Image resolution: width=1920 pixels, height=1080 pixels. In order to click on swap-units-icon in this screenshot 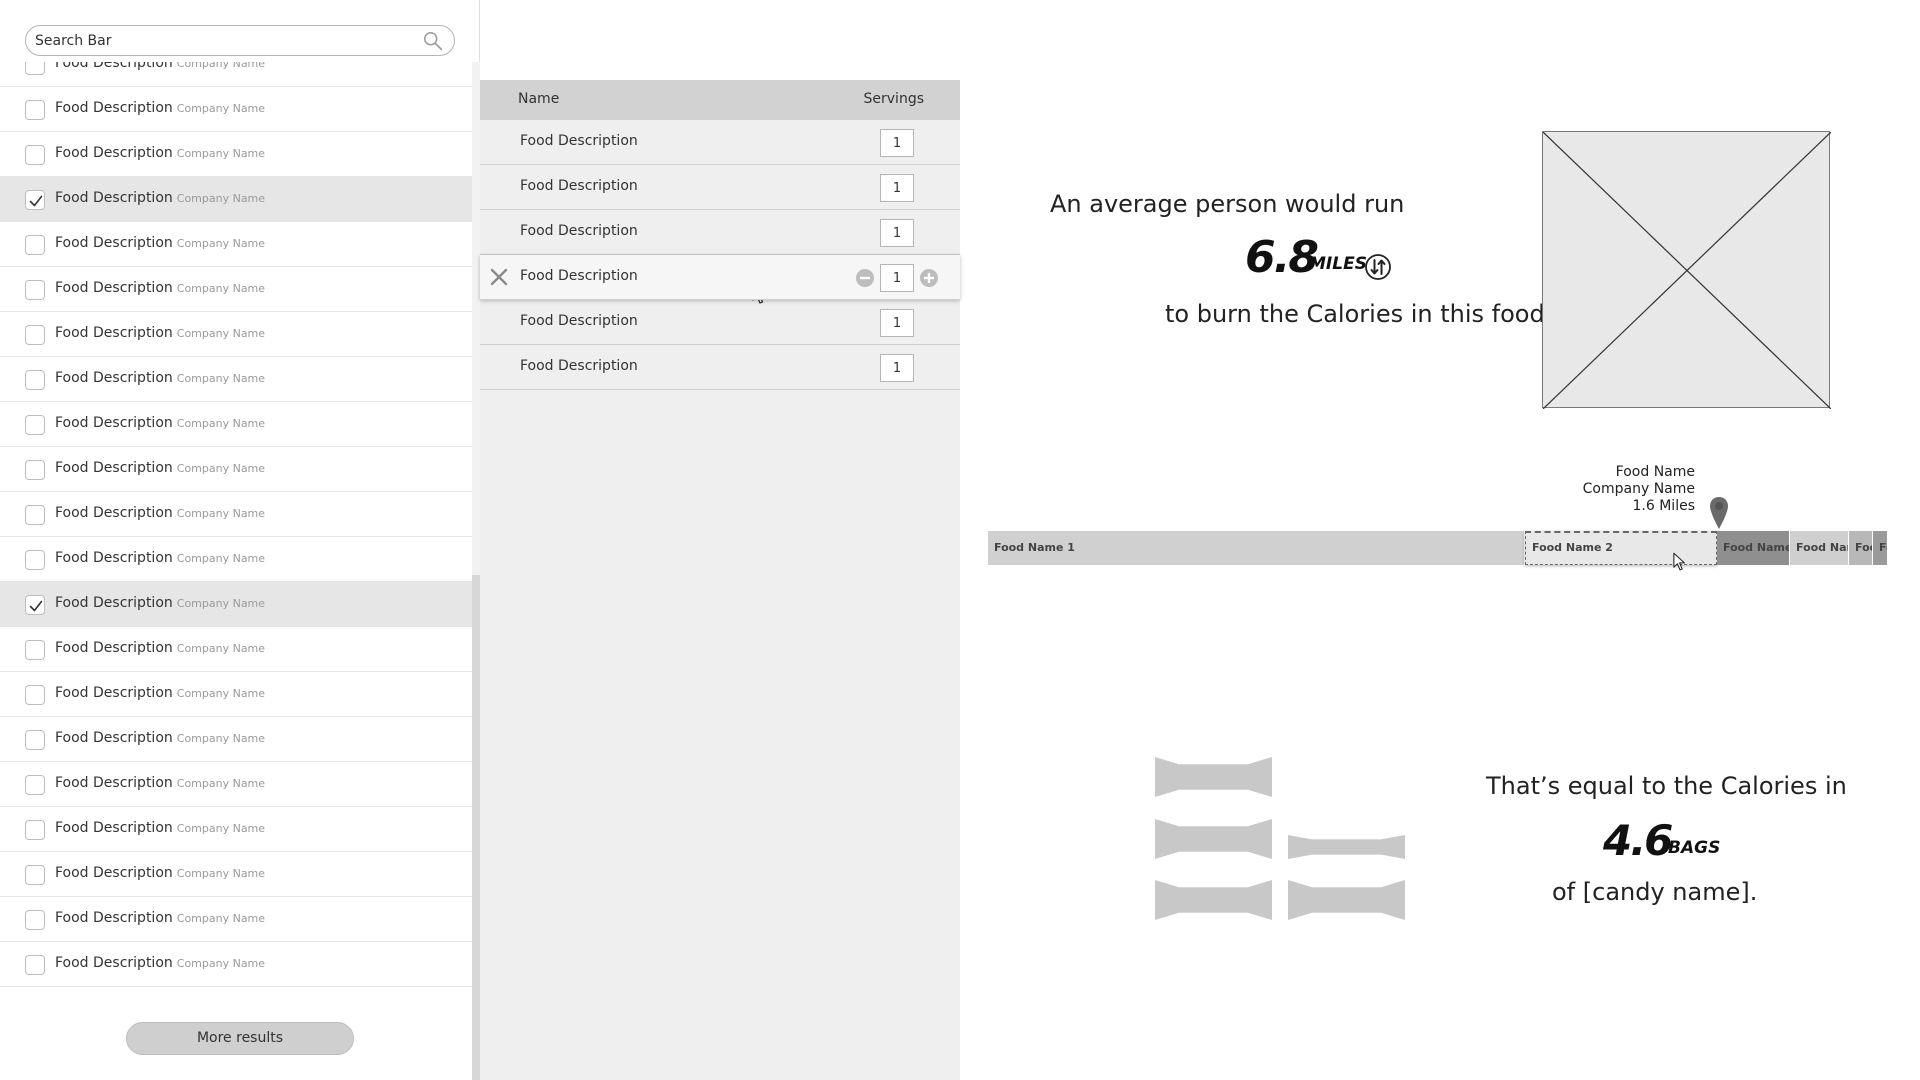, I will do `click(1378, 267)`.